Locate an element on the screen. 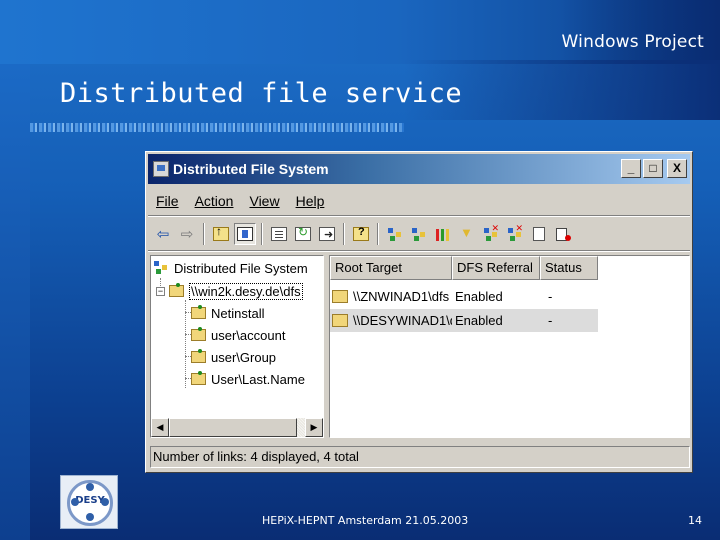 The image size is (720, 540). window-title: Distributed File System is located at coordinates (251, 169).